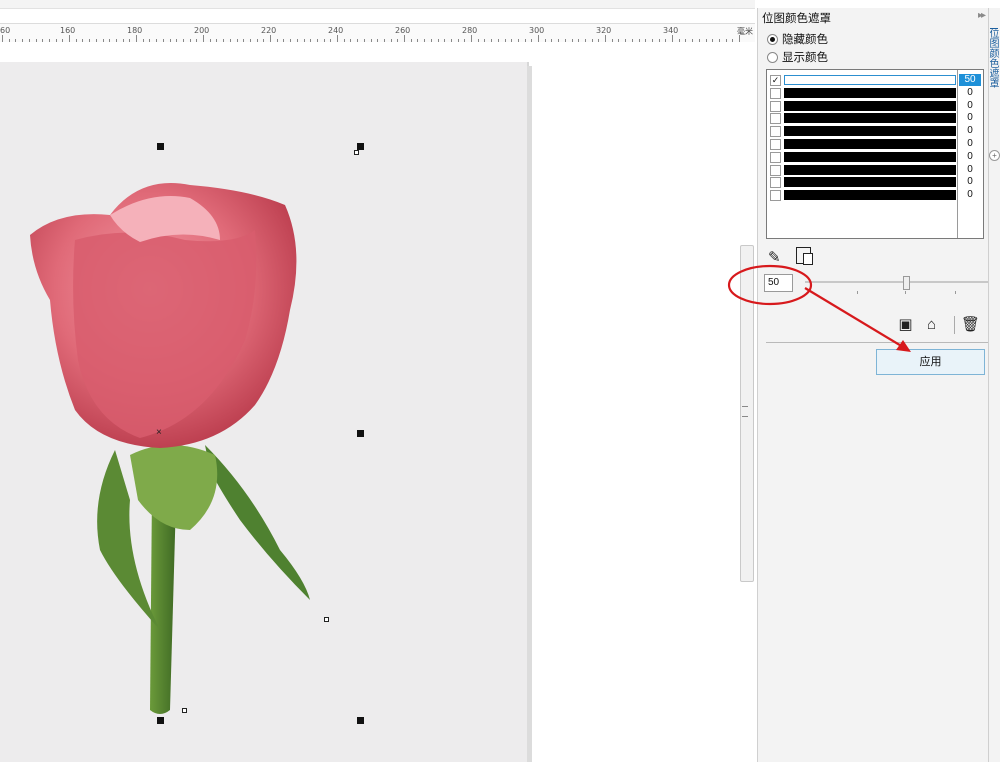 The width and height of the screenshot is (1000, 762). Describe the element at coordinates (202, 30) in the screenshot. I see `ruler-label: 200` at that location.